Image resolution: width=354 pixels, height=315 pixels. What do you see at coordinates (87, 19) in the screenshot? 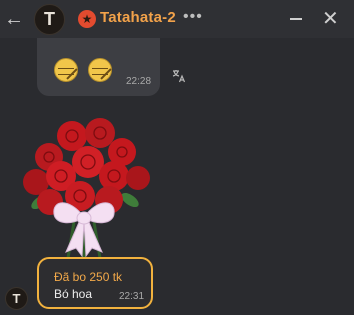
I see `star-icon: ★` at bounding box center [87, 19].